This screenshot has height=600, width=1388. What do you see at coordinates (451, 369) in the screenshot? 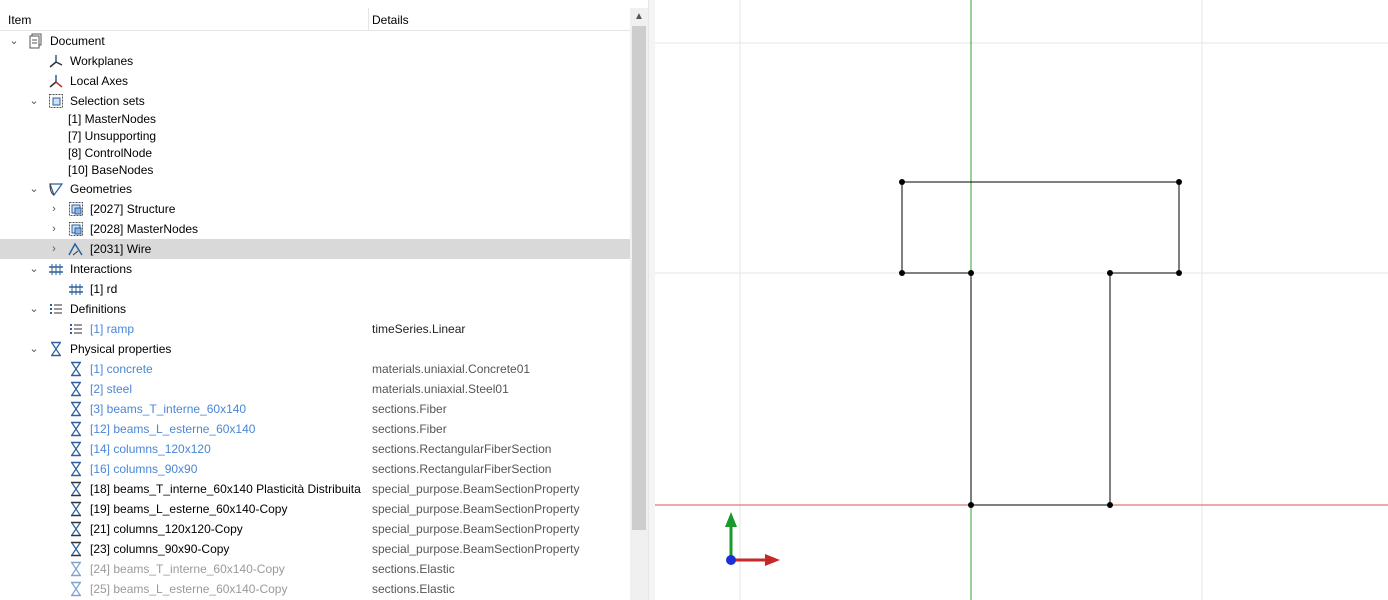
I see `tree-item-details: materials.uniaxial.Concrete01` at bounding box center [451, 369].